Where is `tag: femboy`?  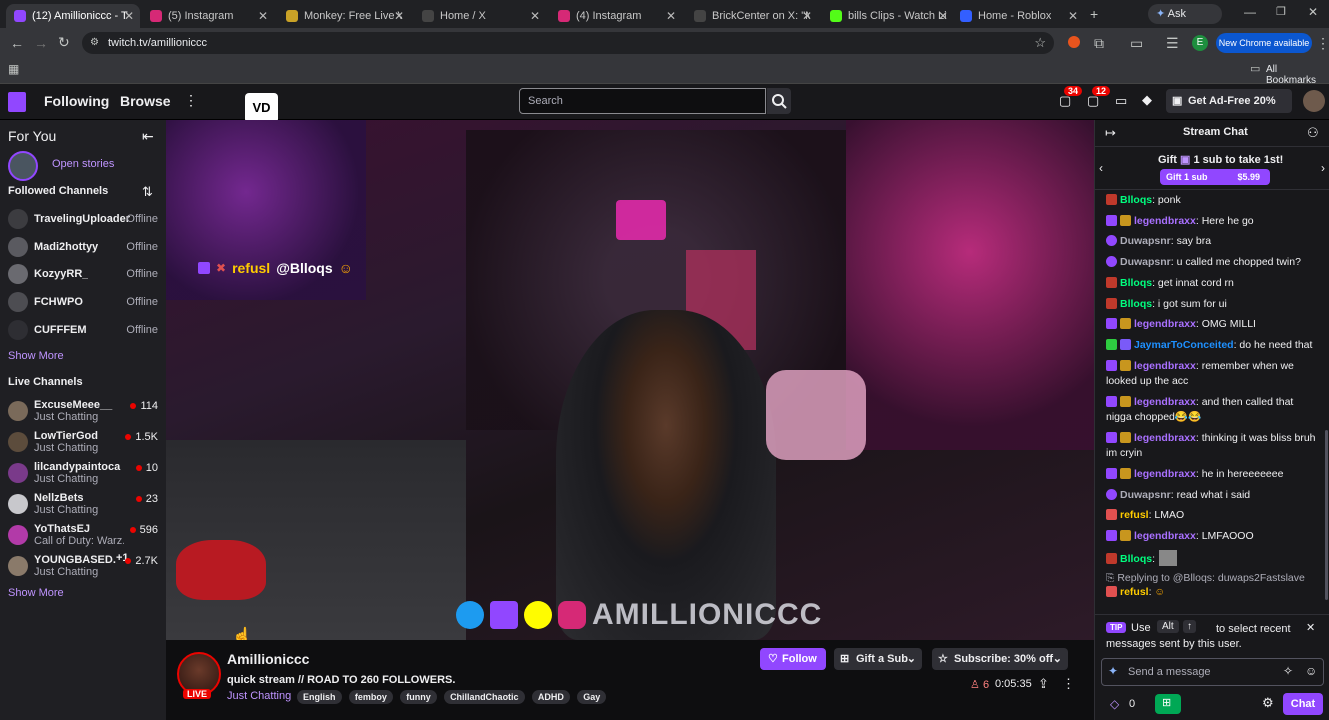
tag: femboy is located at coordinates (370, 697).